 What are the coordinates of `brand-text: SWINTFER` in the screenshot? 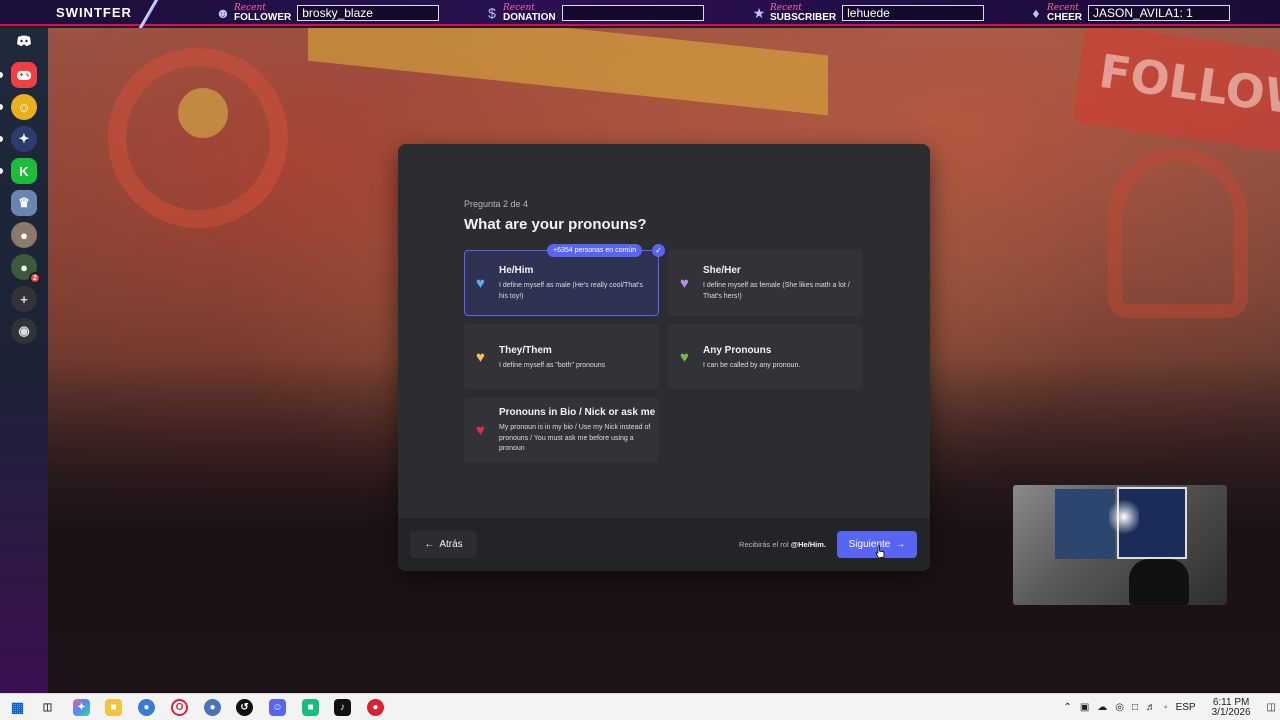 It's located at (94, 12).